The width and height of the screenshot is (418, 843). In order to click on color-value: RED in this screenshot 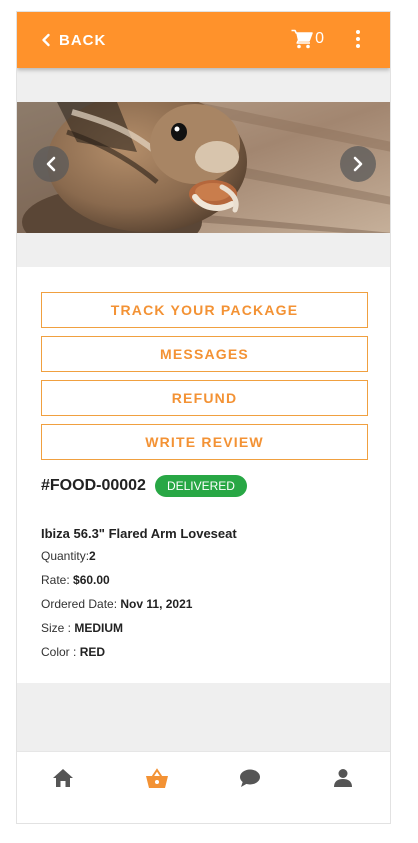, I will do `click(92, 652)`.